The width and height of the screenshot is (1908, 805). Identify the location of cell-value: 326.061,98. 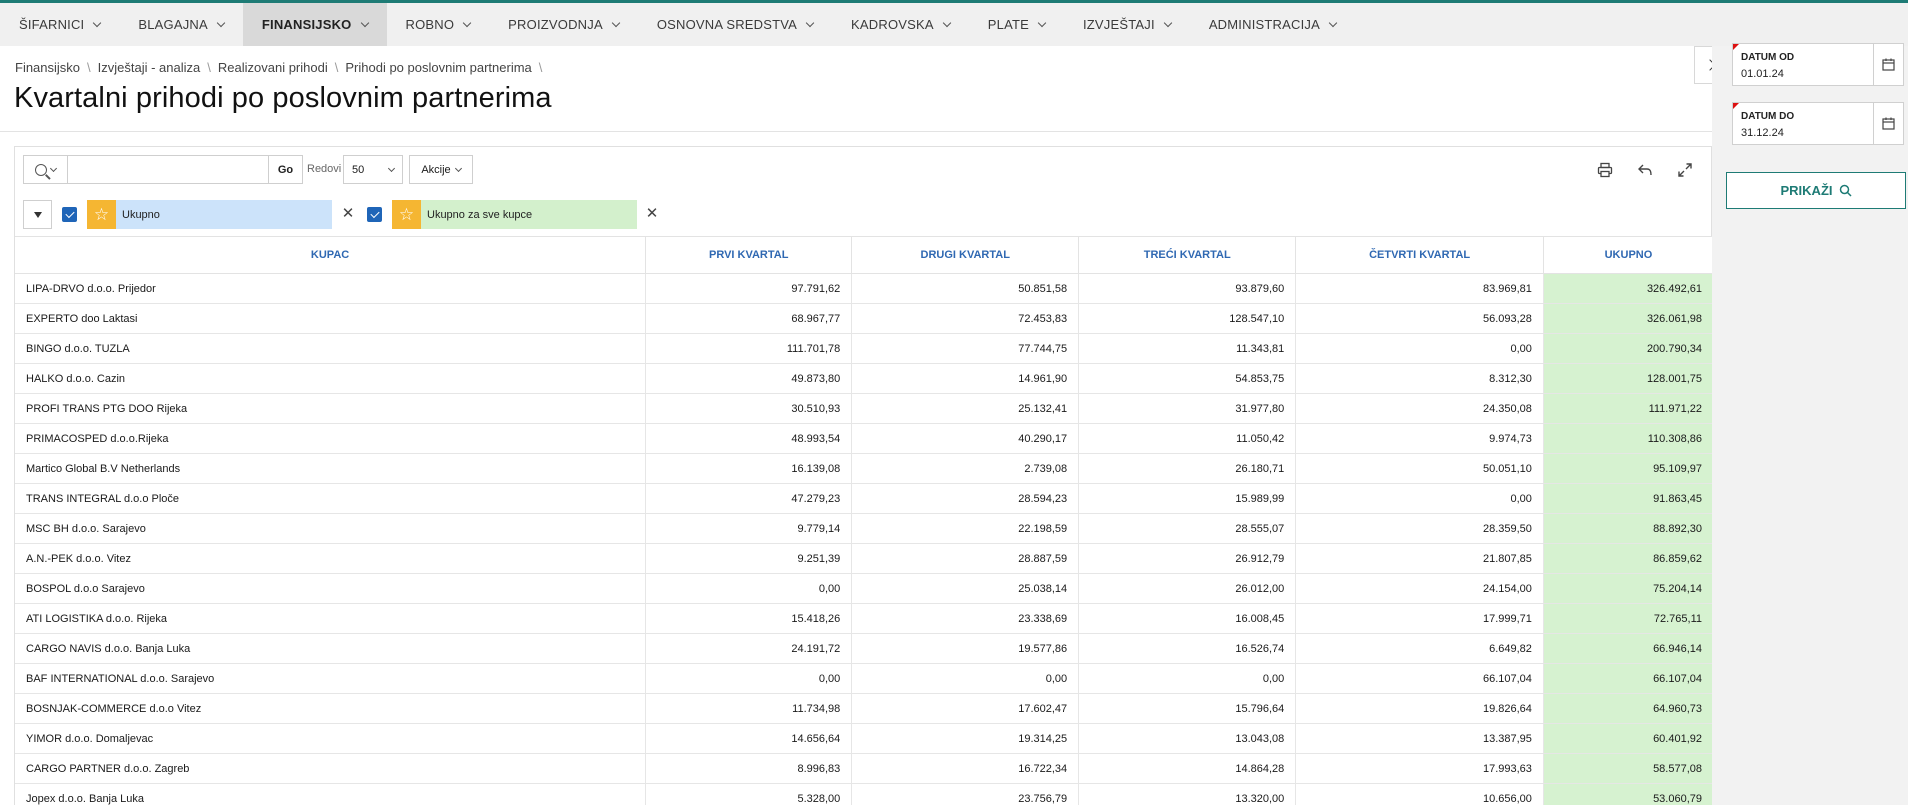
(1628, 318).